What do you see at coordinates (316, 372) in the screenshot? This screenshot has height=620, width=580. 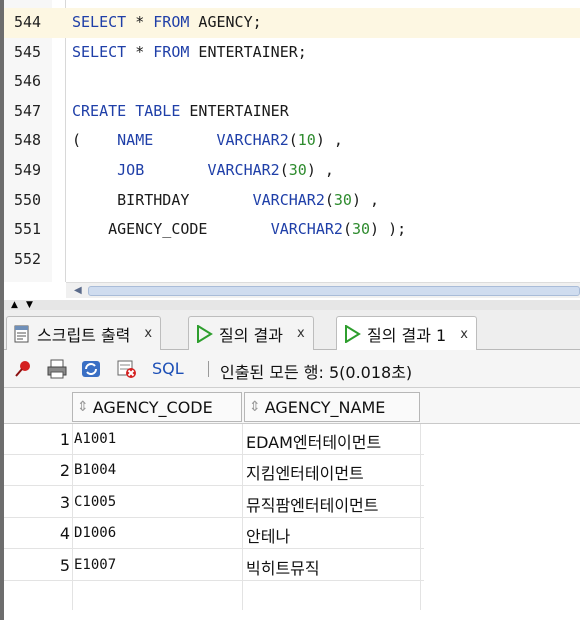 I see `fetch-status: 인출된 모든 행: 5(0.018초)` at bounding box center [316, 372].